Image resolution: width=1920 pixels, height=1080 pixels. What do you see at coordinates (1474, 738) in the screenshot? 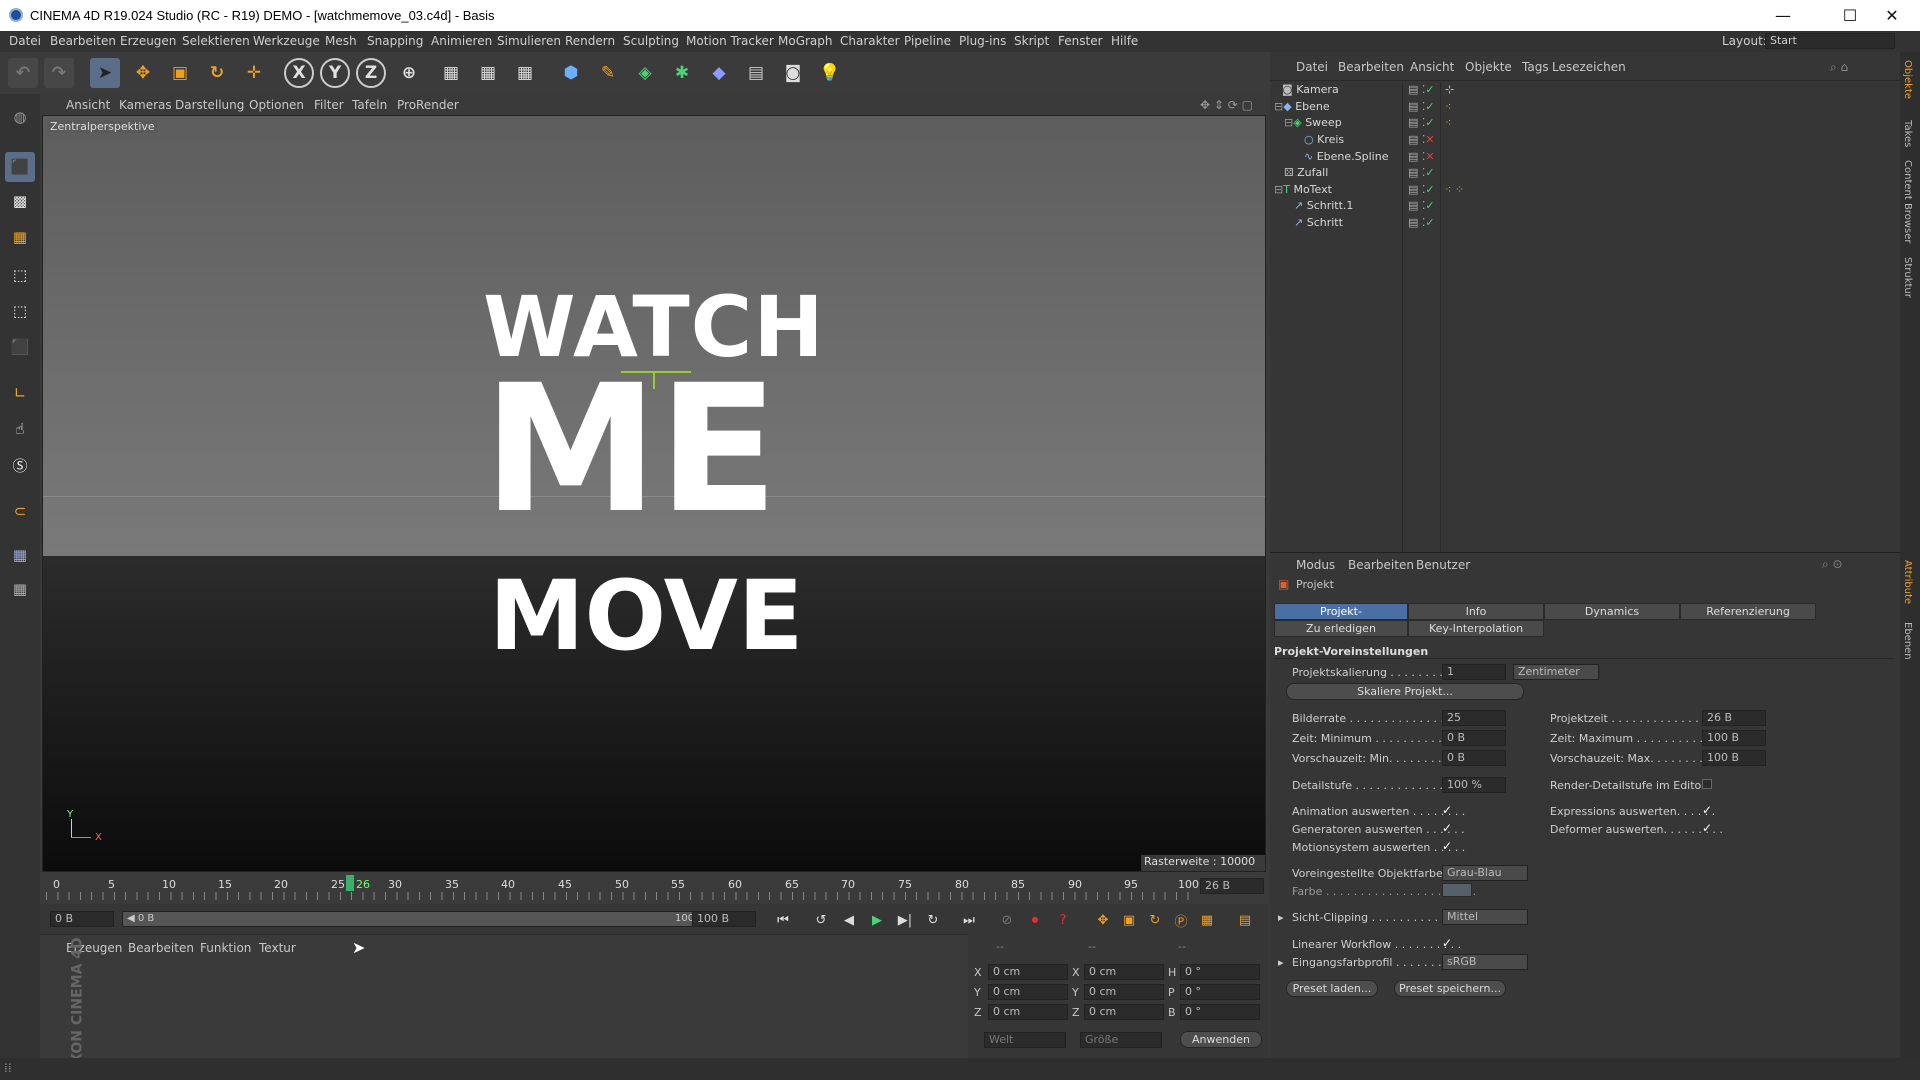
I see `zeit-minimum-field: 0 B` at bounding box center [1474, 738].